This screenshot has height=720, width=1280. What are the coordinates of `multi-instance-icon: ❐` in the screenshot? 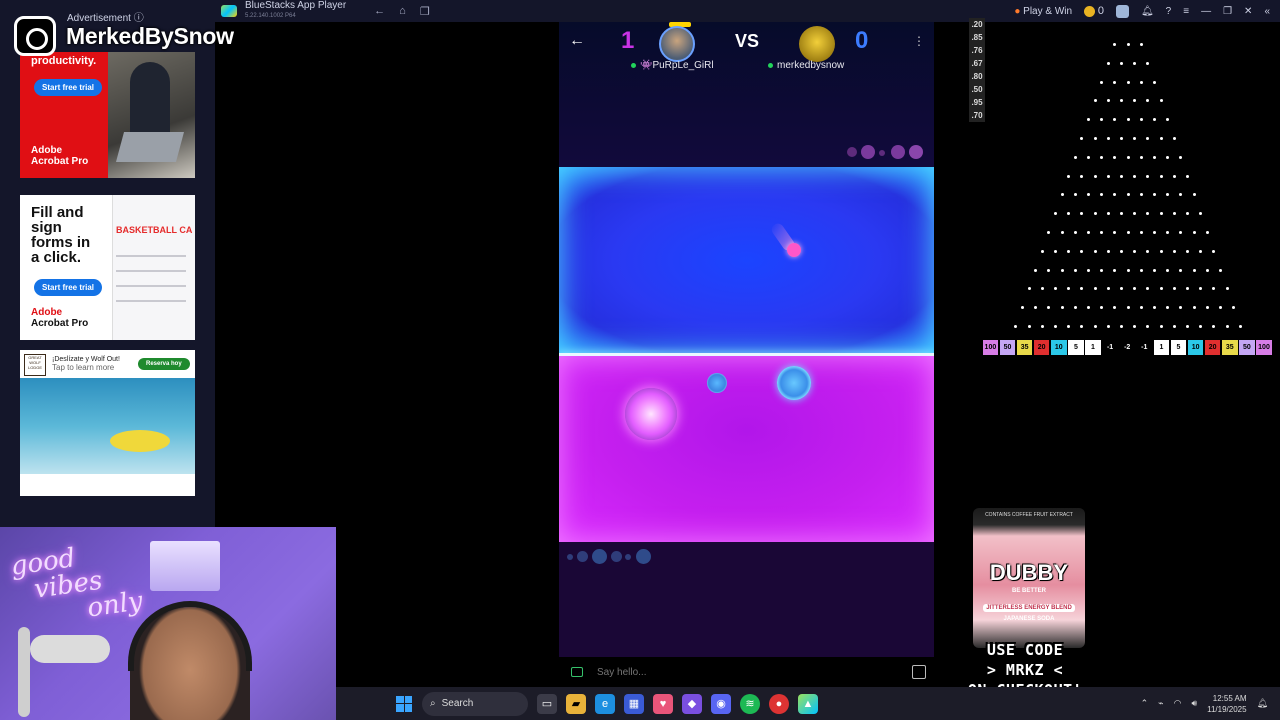 It's located at (425, 11).